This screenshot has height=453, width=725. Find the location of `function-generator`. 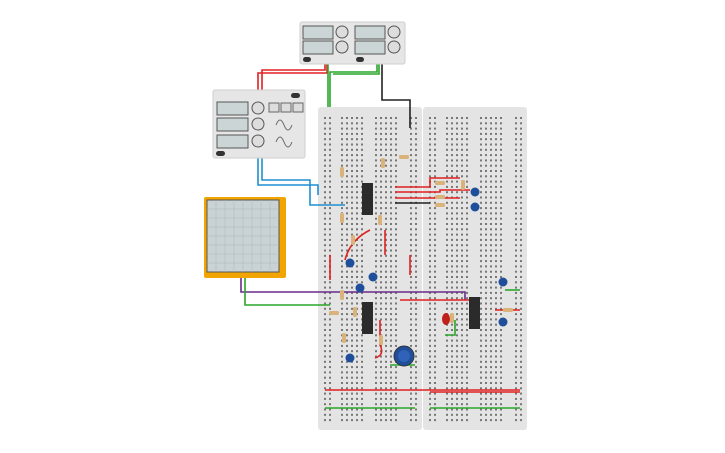

function-generator is located at coordinates (259, 124).